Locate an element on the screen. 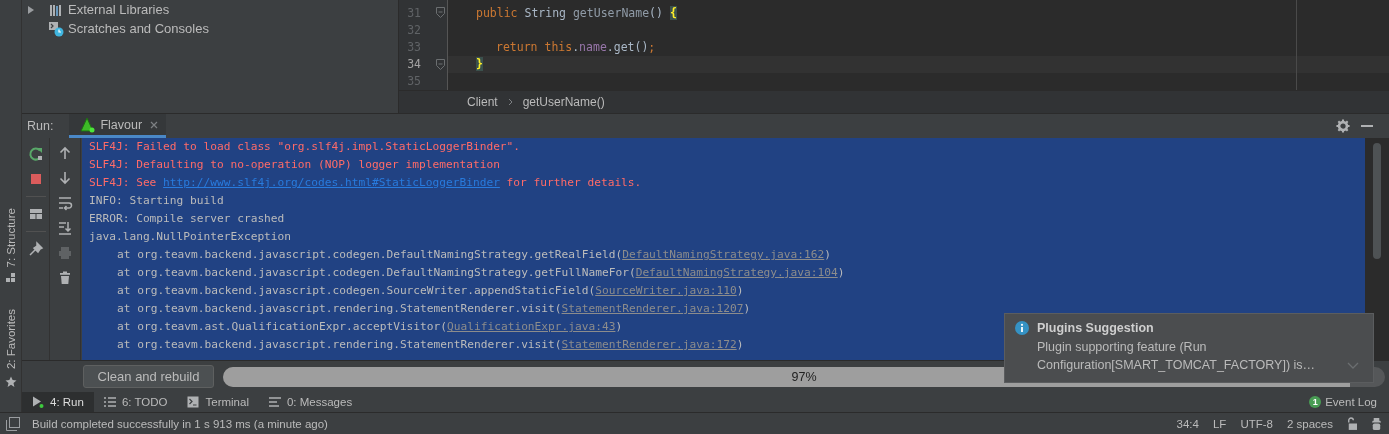  breadcrumb: getUserName() is located at coordinates (563, 102).